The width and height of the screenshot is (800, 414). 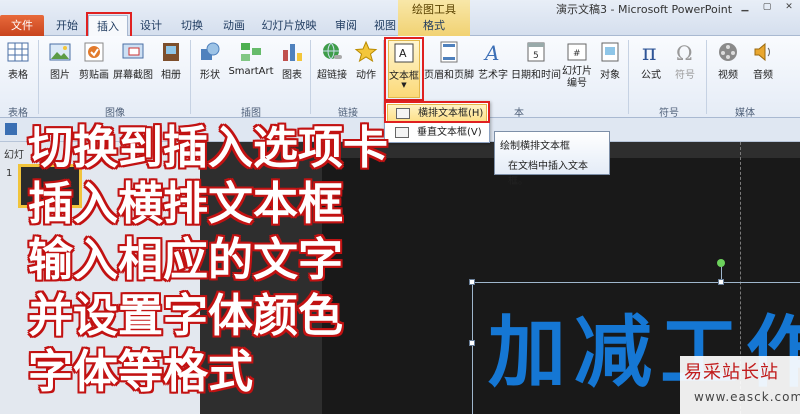 I want to click on object-button: 对象, so click(x=610, y=66).